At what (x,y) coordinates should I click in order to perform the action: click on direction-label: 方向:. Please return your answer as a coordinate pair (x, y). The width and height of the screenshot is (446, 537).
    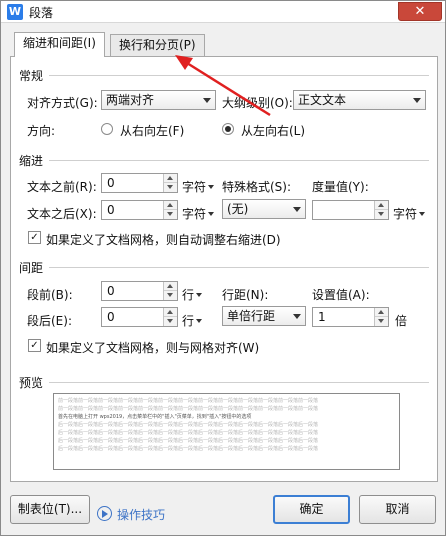
    Looking at the image, I should click on (41, 131).